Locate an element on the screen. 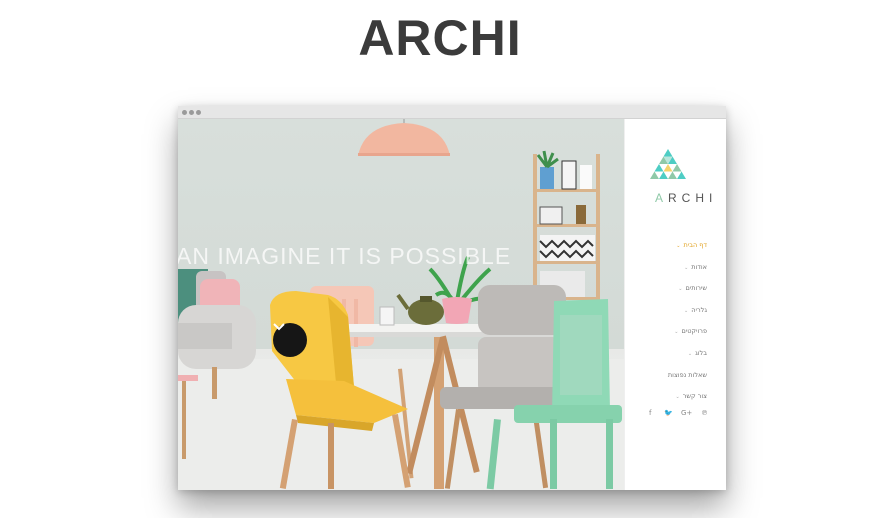 The height and width of the screenshot is (518, 880). triangle-mosaic-logo-icon is located at coordinates (668, 164).